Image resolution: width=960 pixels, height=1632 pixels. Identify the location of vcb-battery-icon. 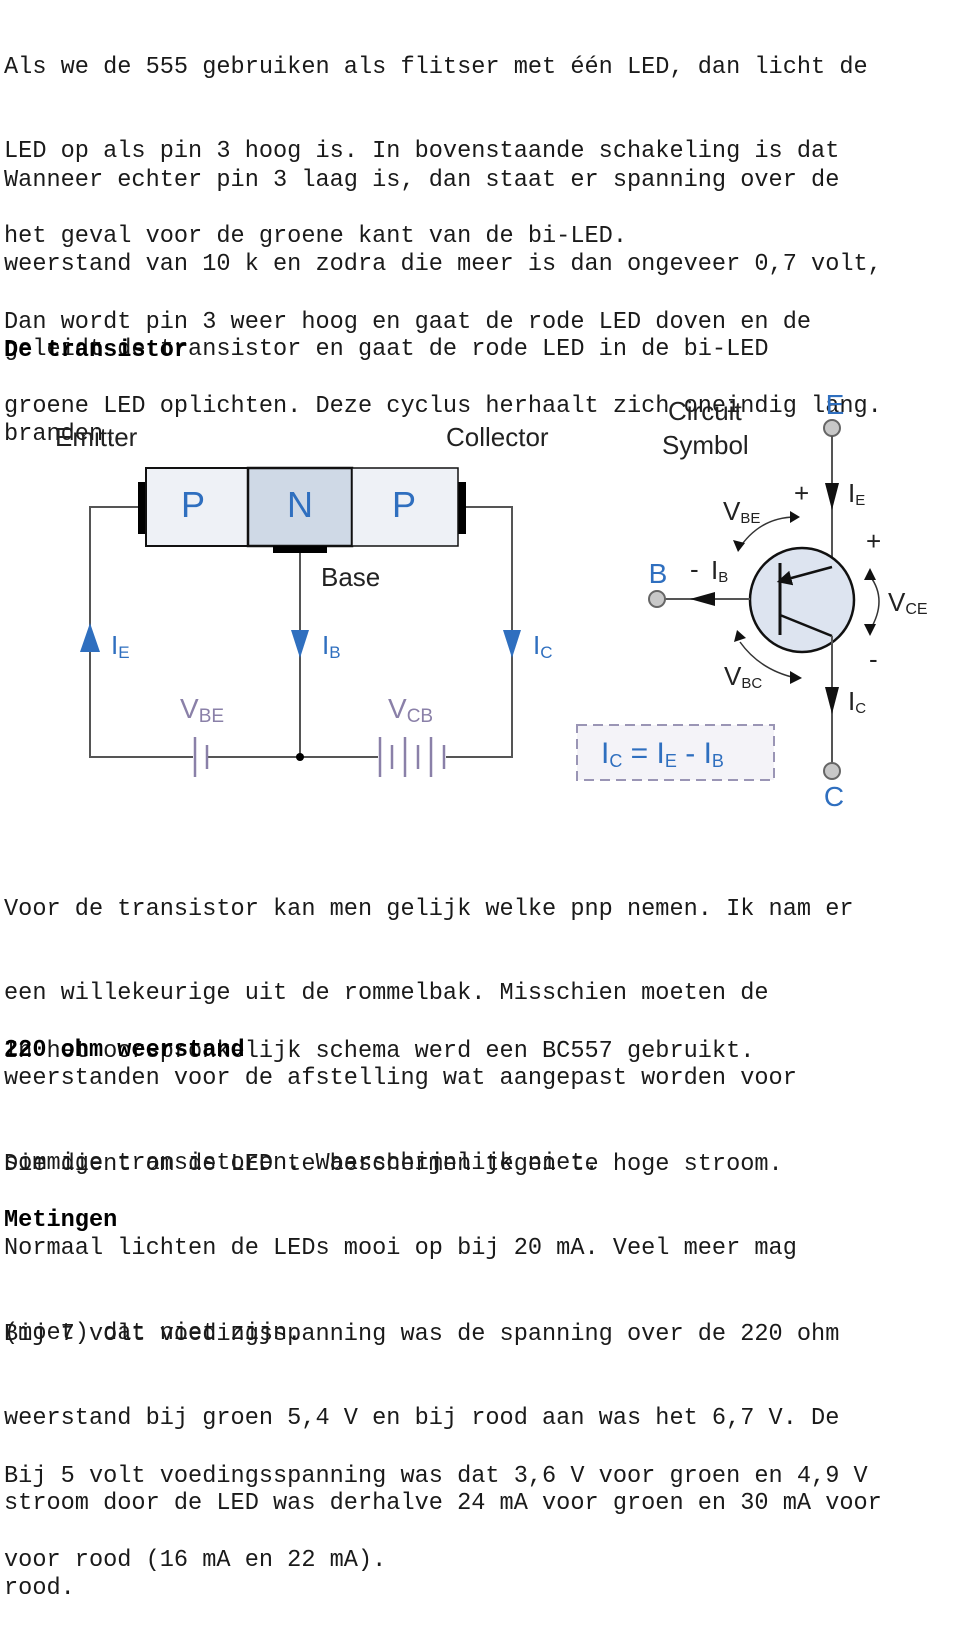
(412, 757).